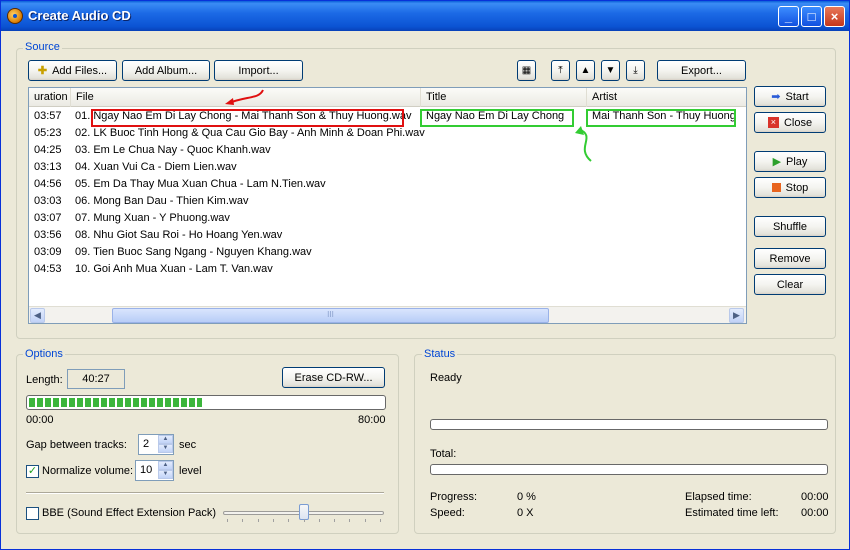  Describe the element at coordinates (585, 70) in the screenshot. I see `move-up-icon: ▲` at that location.